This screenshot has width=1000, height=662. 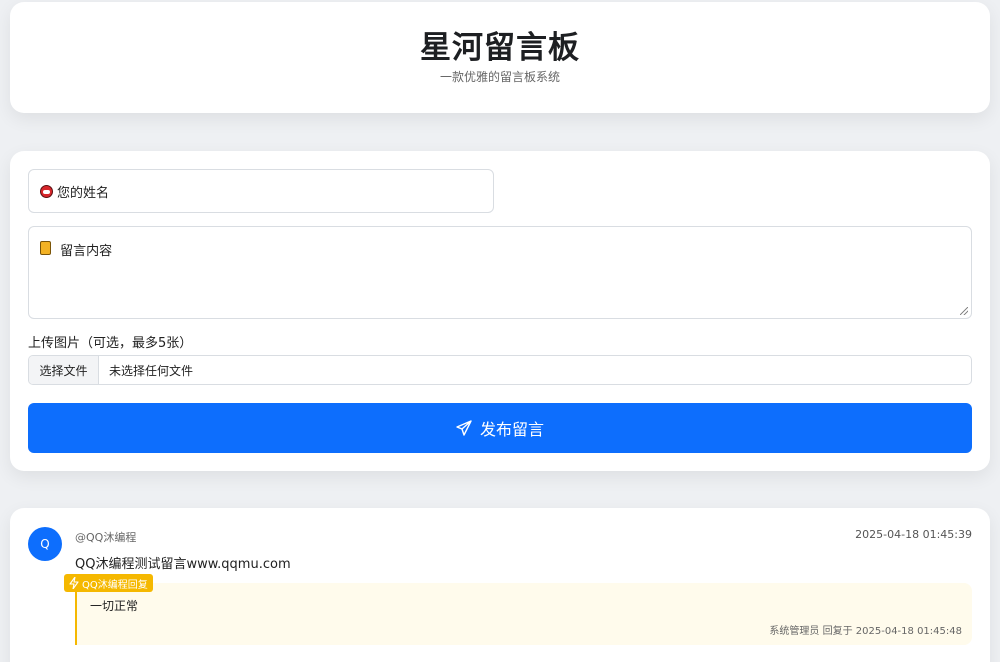 What do you see at coordinates (183, 564) in the screenshot?
I see `message-text: QQ沐编程测试留言www.qqmu.com` at bounding box center [183, 564].